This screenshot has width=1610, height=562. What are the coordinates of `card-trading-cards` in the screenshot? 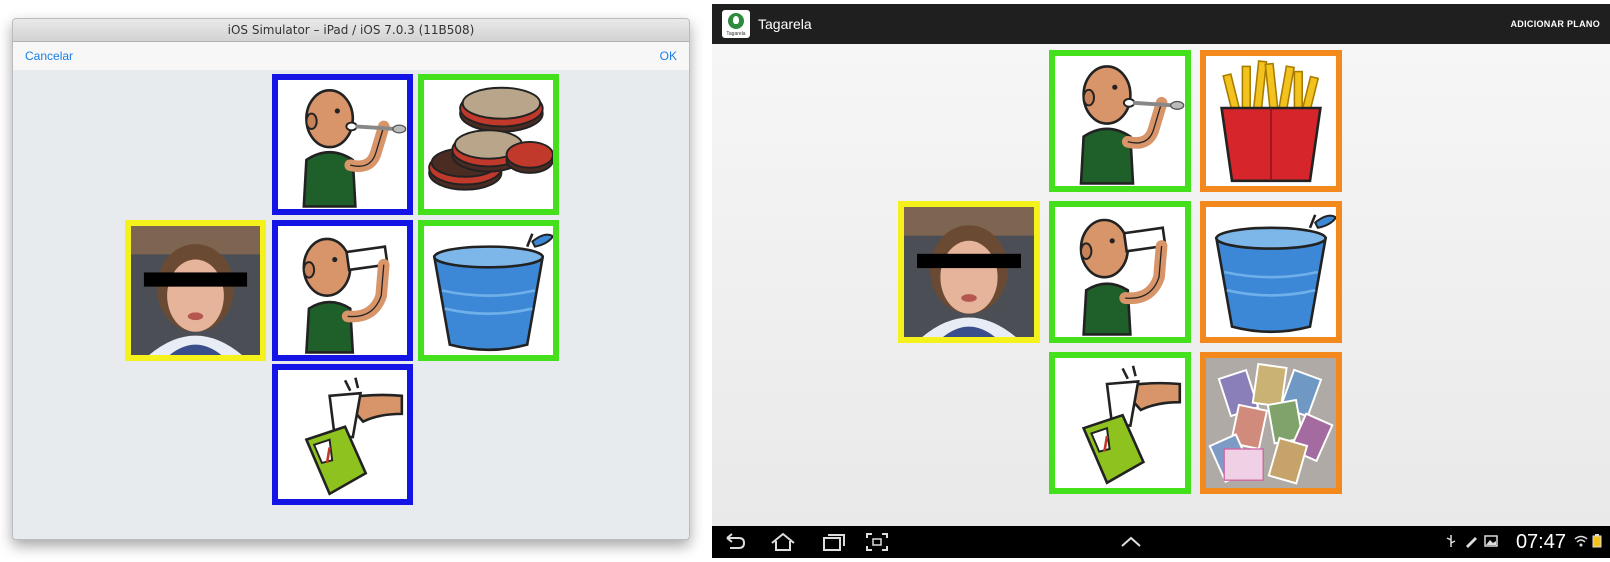 It's located at (1271, 423).